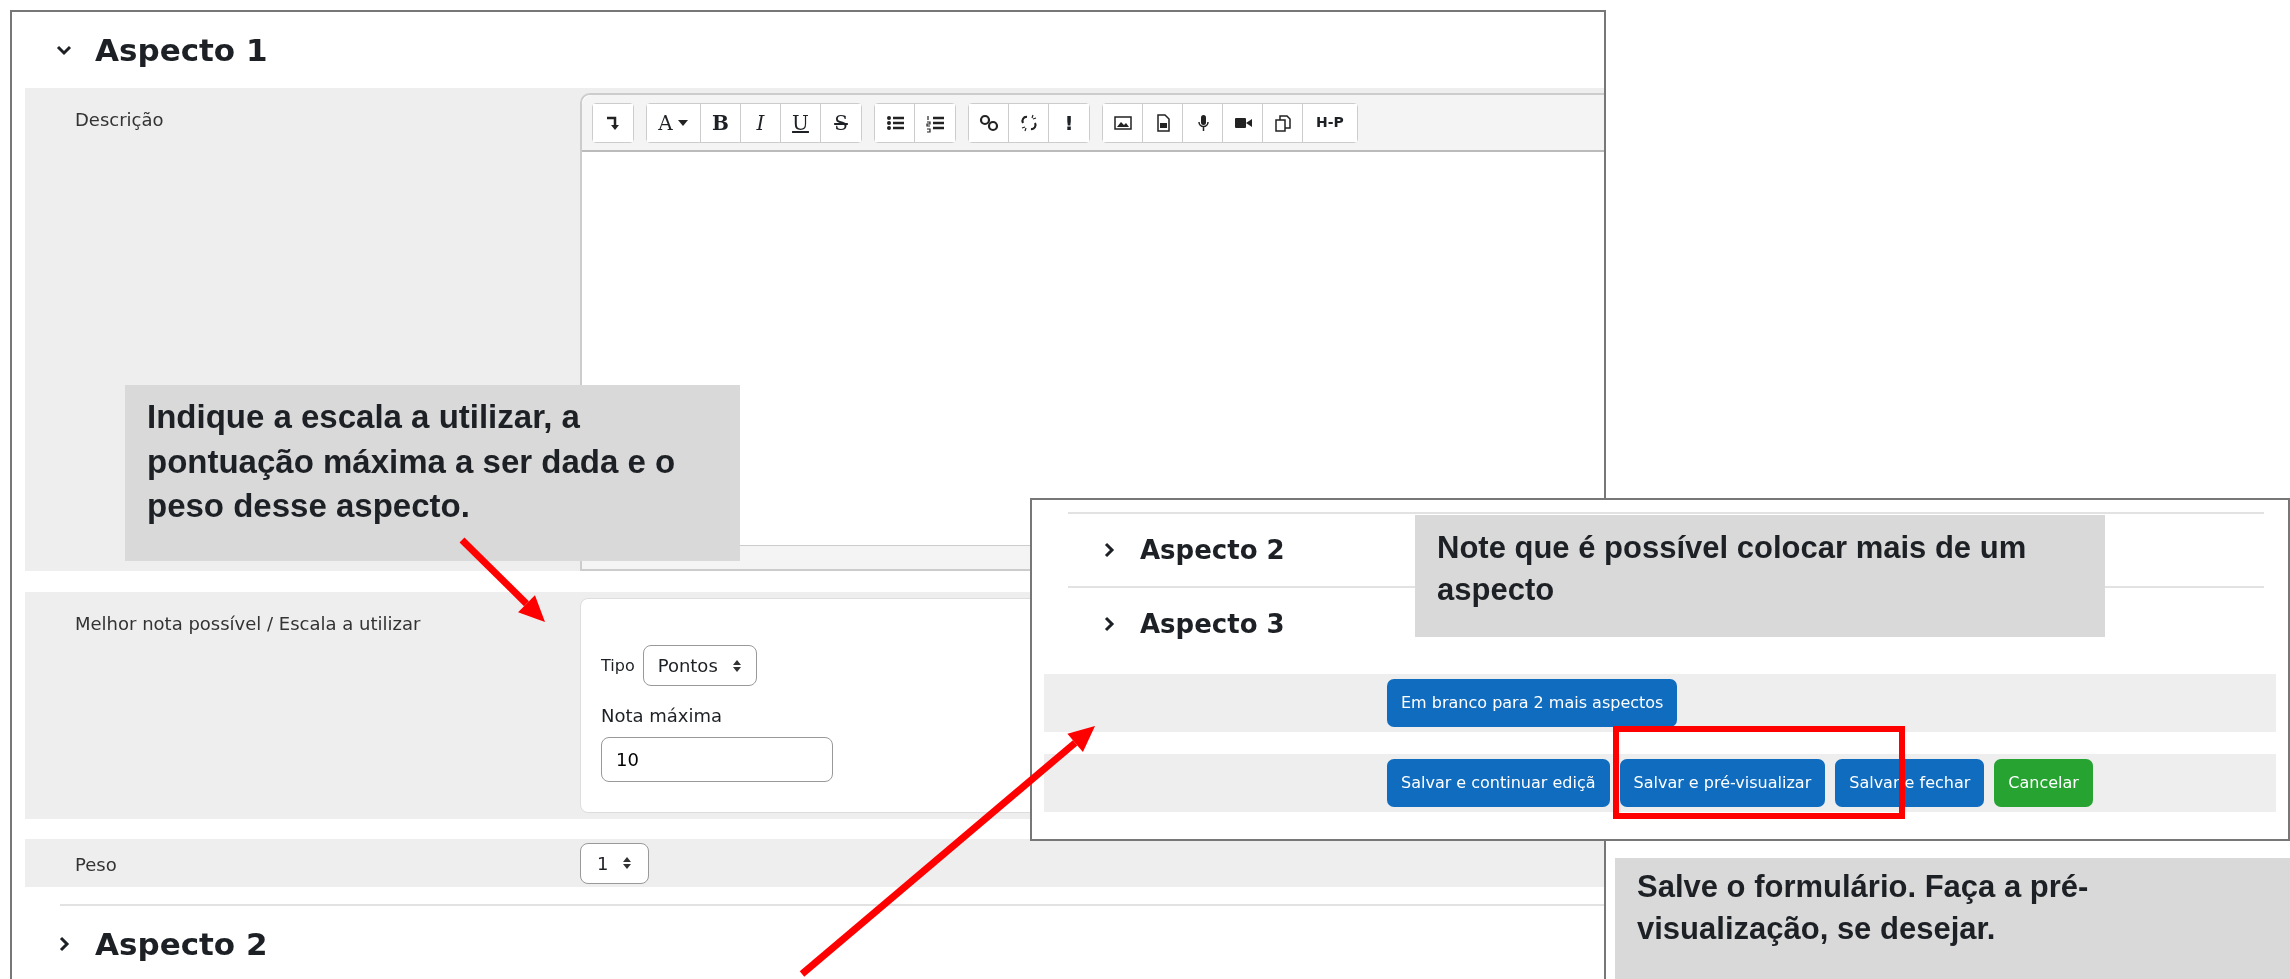 Image resolution: width=2290 pixels, height=979 pixels. Describe the element at coordinates (248, 624) in the screenshot. I see `field-label: Melhor nota possível / Escala a utilizar` at that location.